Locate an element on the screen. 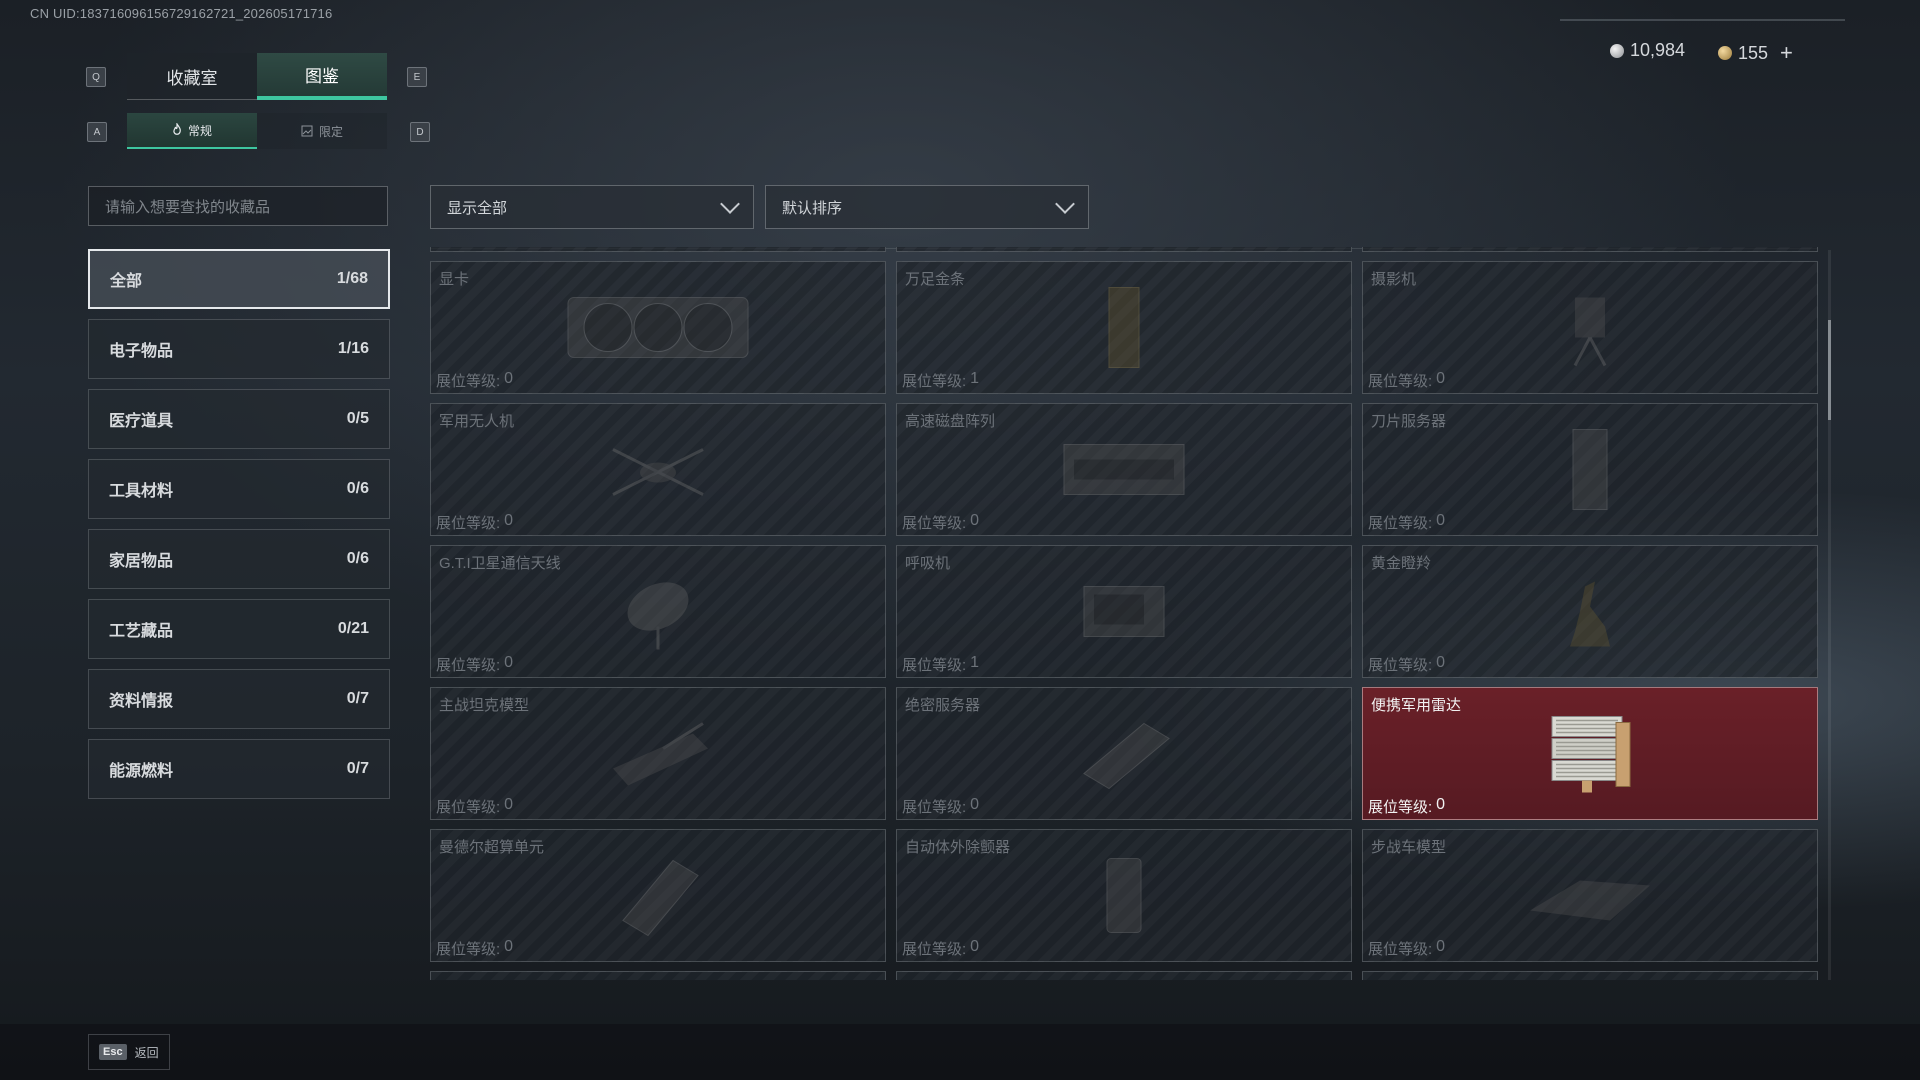 The height and width of the screenshot is (1080, 1920). subtab-regular-label: 常规 is located at coordinates (199, 130).